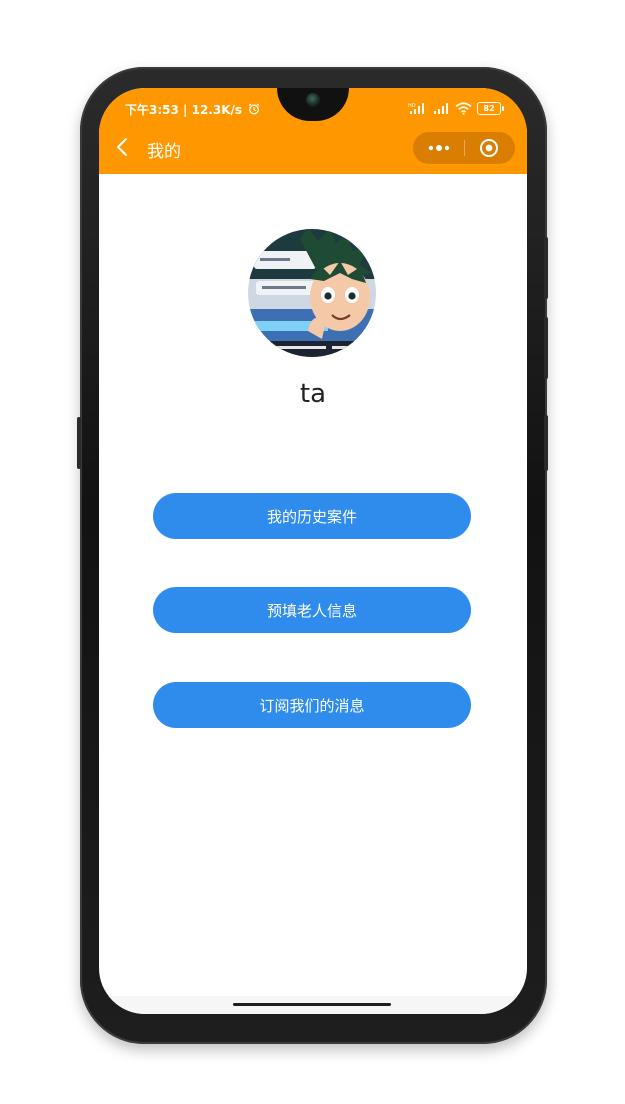 The image size is (625, 1104). I want to click on status-bar-right: HD 82, so click(456, 108).